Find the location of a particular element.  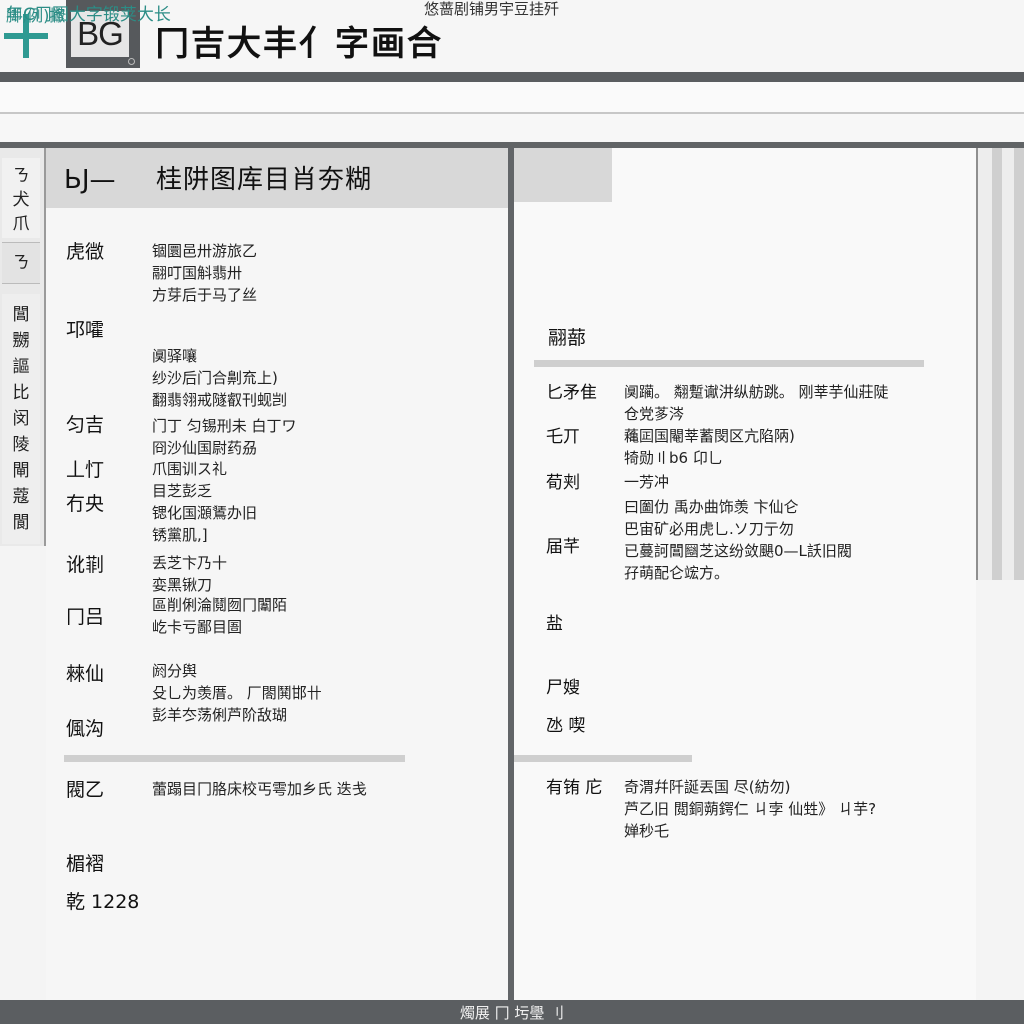

field-value-line: 犄勋〢b6 卬乚 is located at coordinates (673, 458).